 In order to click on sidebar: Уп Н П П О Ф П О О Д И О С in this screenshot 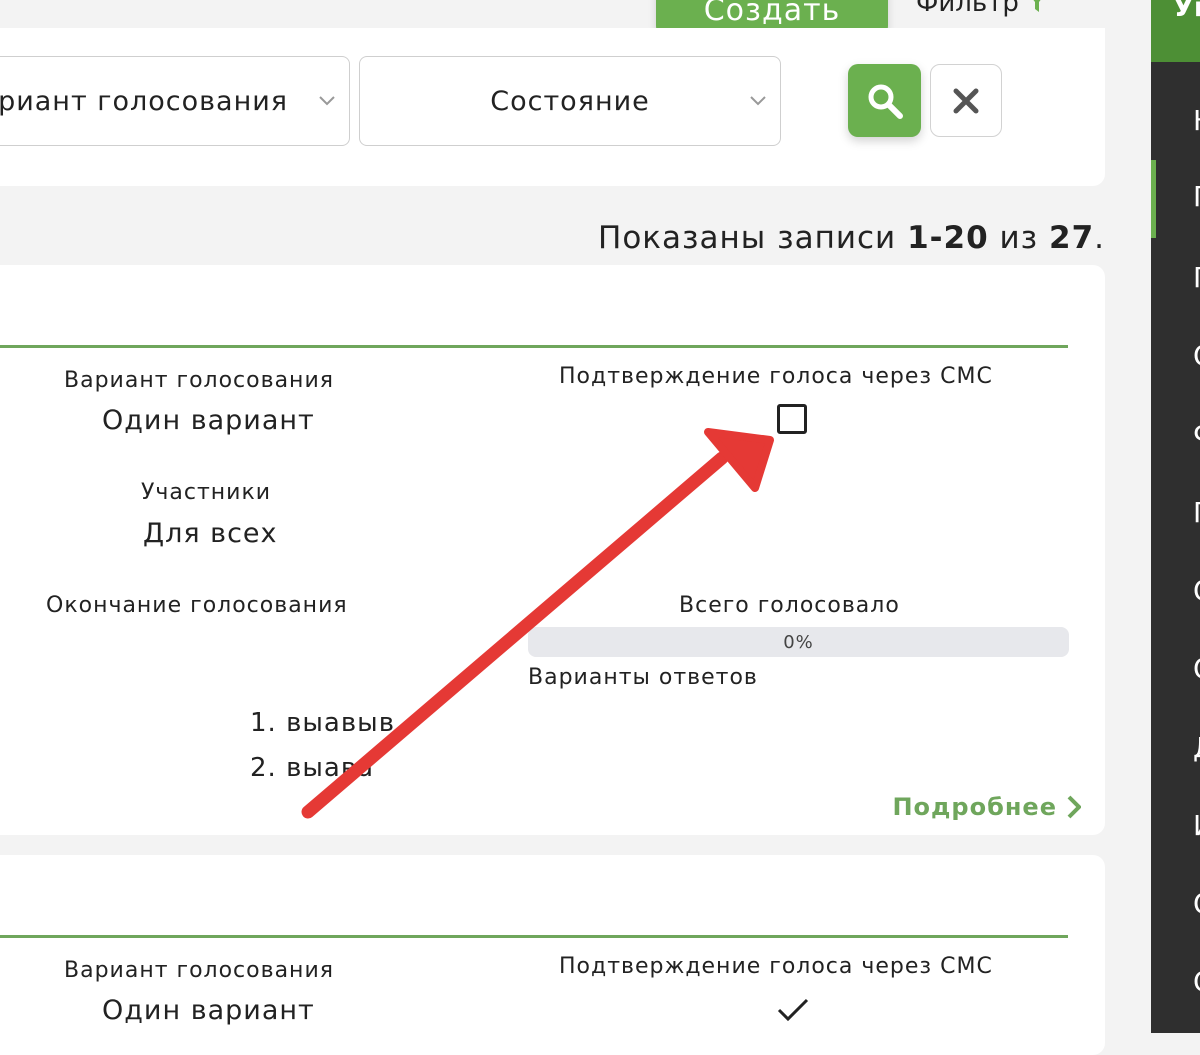, I will do `click(1175, 516)`.